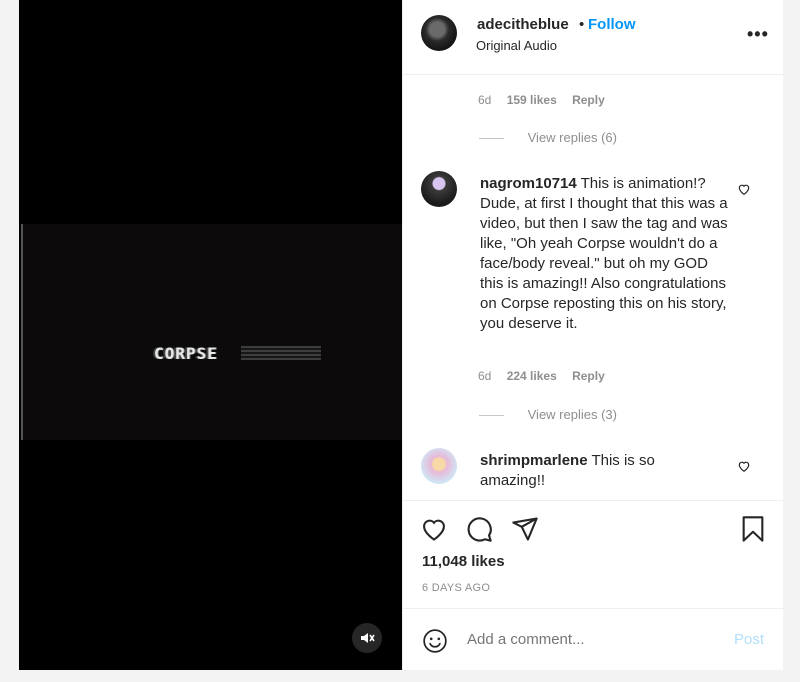  What do you see at coordinates (749, 639) in the screenshot?
I see `post-button: Post` at bounding box center [749, 639].